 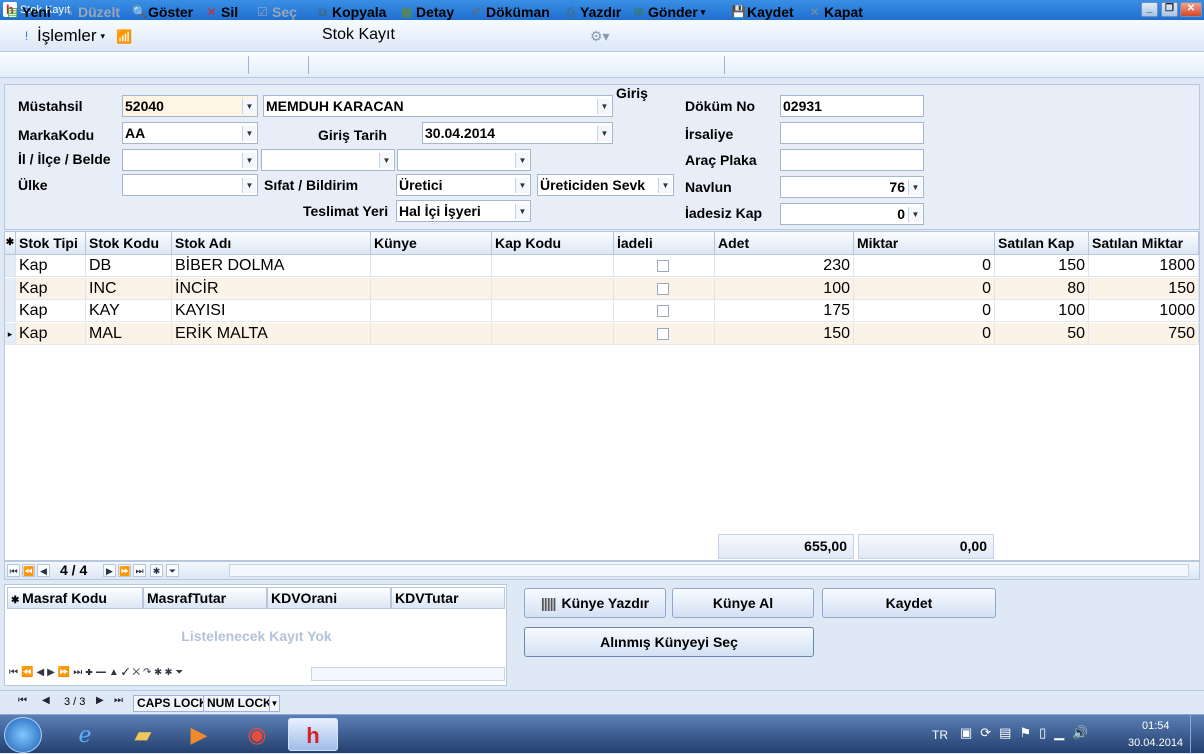 I want to click on cell-kod: DB, so click(x=129, y=266).